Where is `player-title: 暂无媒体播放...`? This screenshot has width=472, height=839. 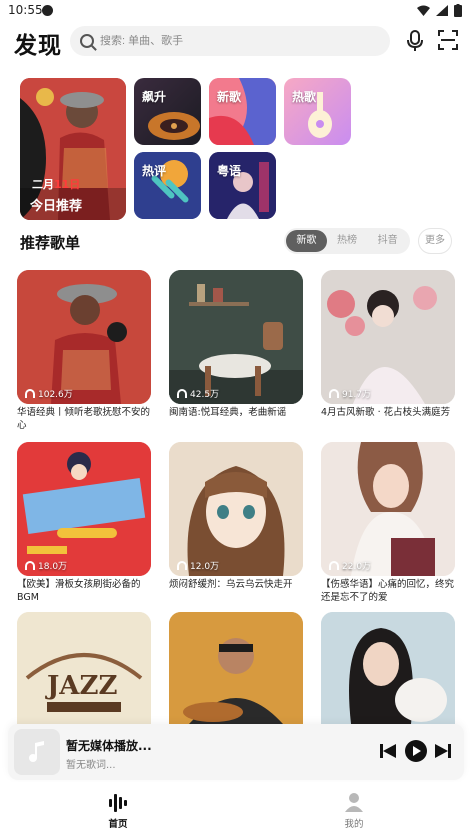
player-title: 暂无媒体播放... is located at coordinates (109, 746).